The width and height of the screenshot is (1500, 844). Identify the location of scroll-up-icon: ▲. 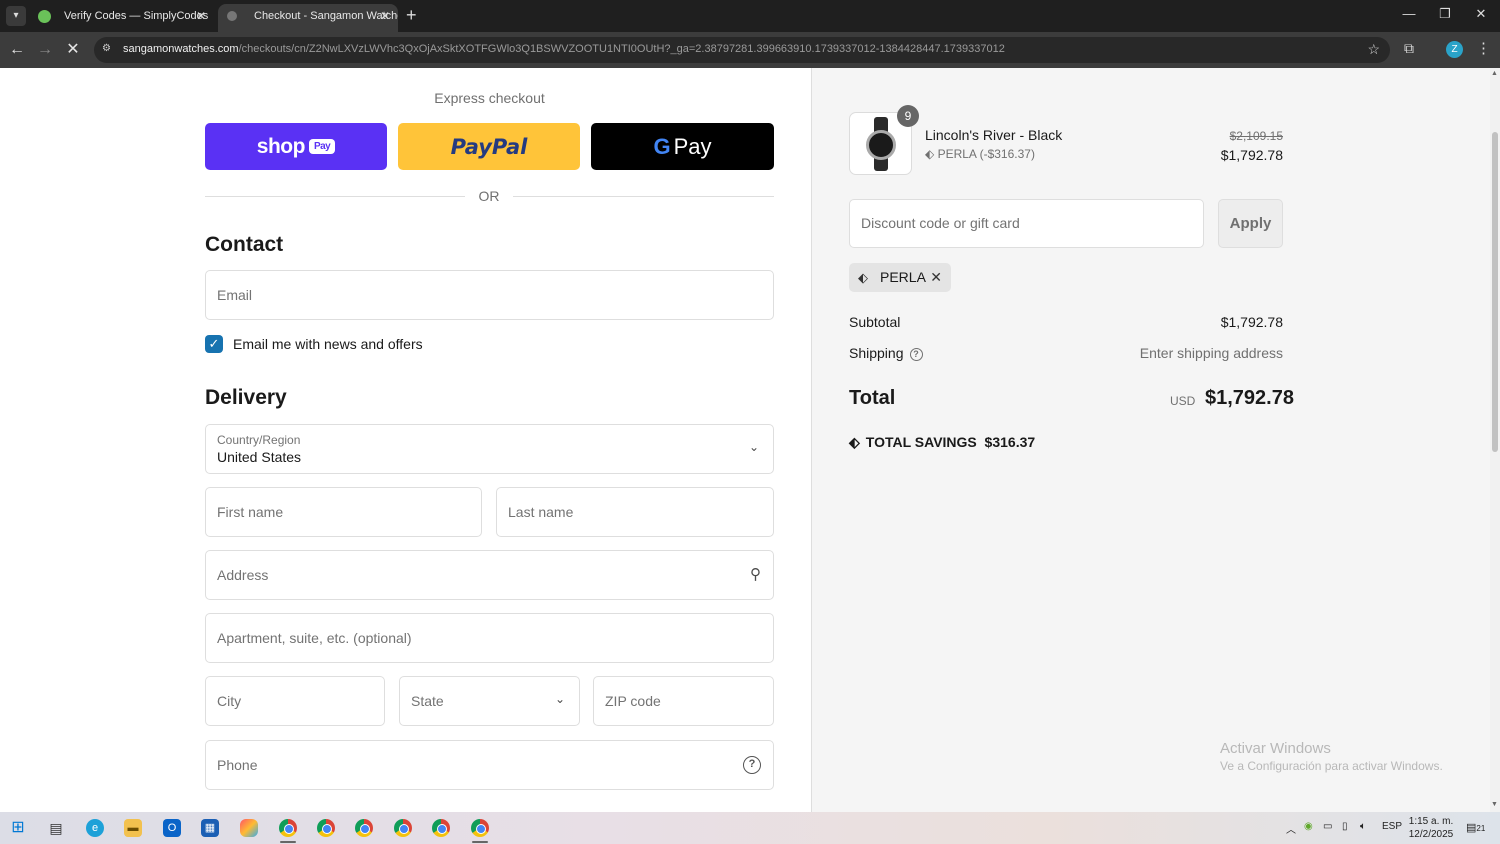
(1494, 73).